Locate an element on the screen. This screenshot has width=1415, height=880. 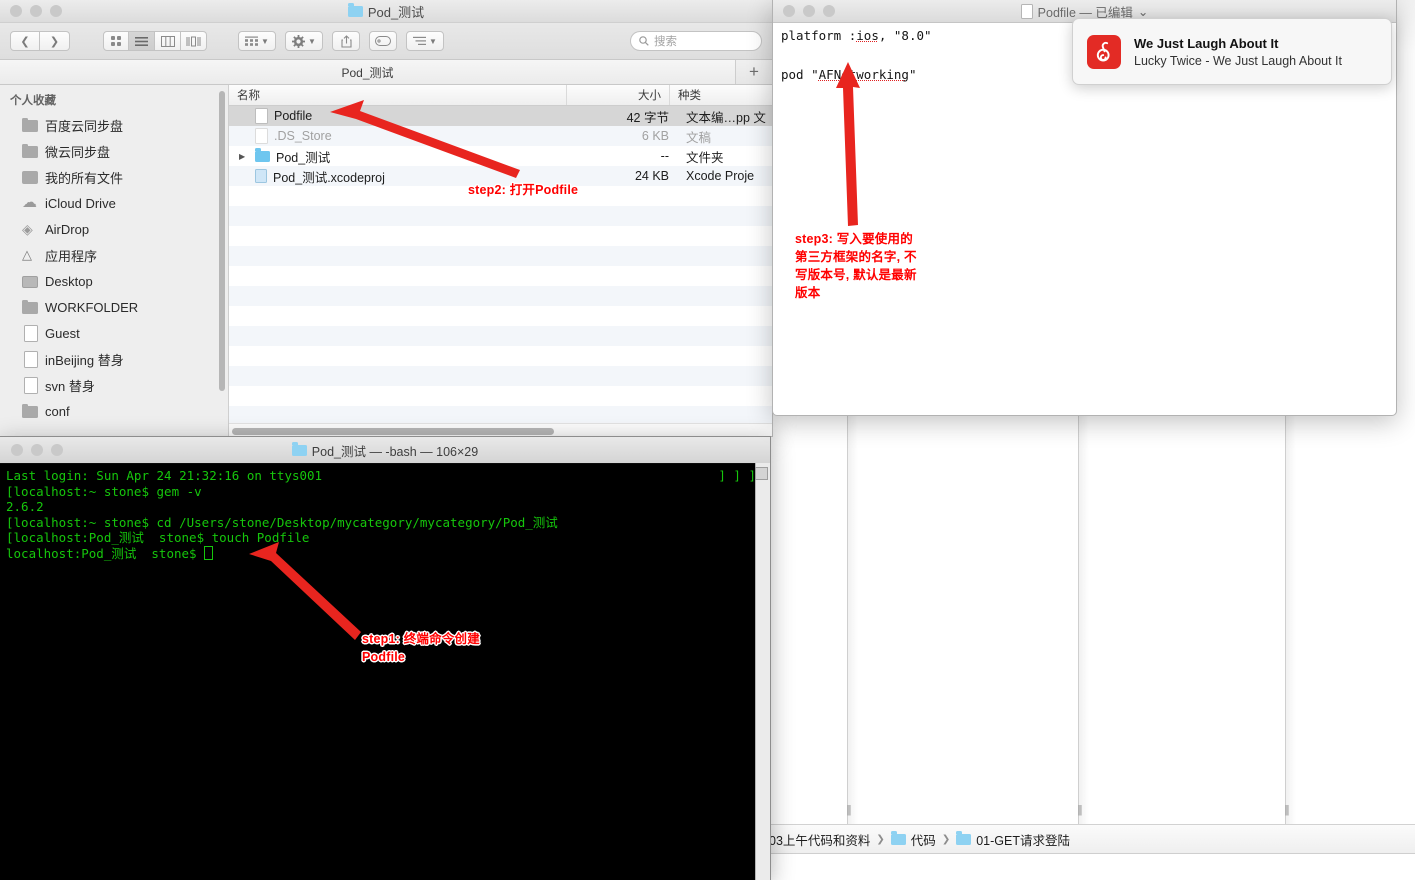
sidebar-item-svn: svn 替身 is located at coordinates (114, 385).